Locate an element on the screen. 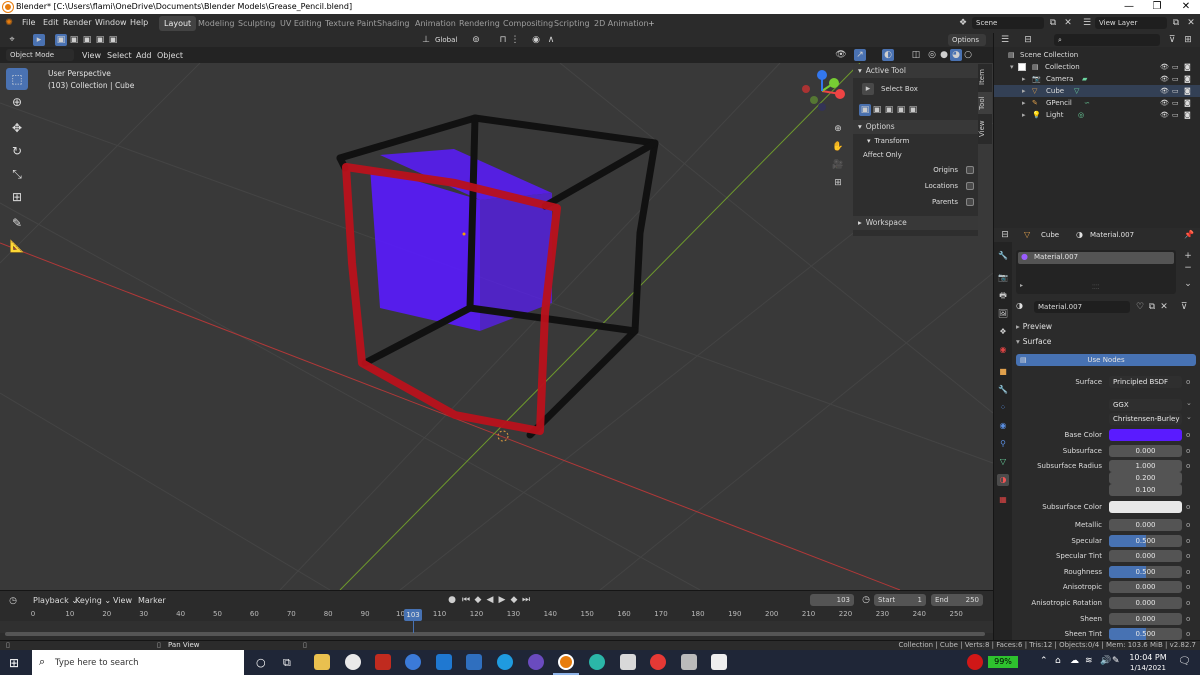 This screenshot has width=1200, height=675. dog-app-icon is located at coordinates (719, 662).